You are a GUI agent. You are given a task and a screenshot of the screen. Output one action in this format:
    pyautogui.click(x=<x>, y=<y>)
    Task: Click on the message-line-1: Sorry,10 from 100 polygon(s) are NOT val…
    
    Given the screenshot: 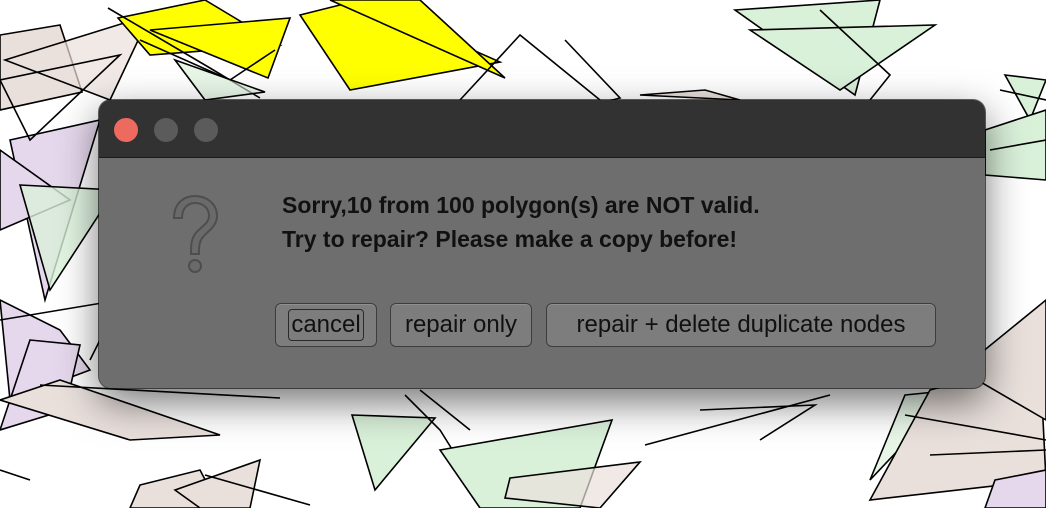 What is the action you would take?
    pyautogui.click(x=521, y=205)
    